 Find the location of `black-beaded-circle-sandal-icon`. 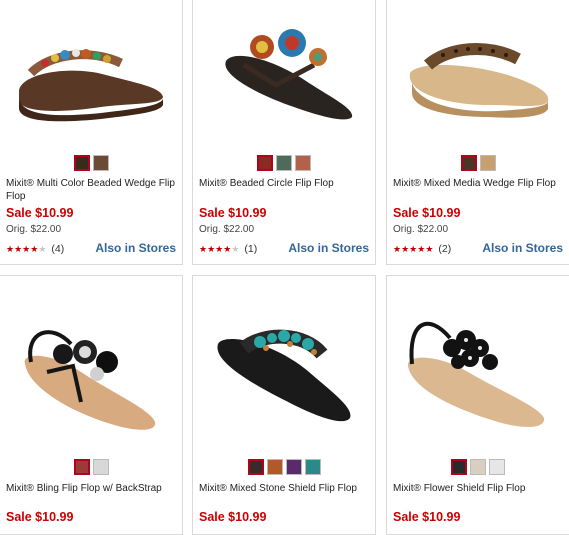

black-beaded-circle-sandal-icon is located at coordinates (289, 74).